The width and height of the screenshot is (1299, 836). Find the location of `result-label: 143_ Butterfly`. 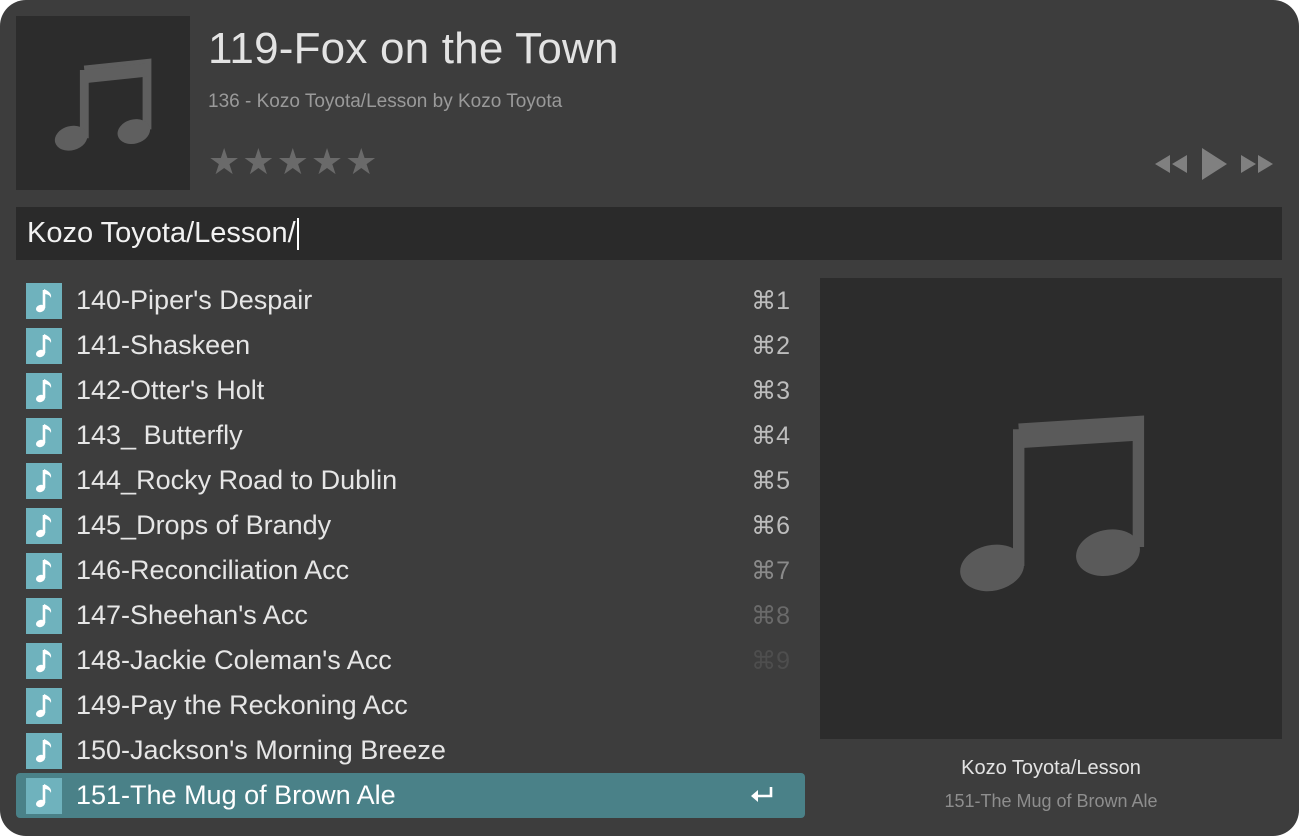

result-label: 143_ Butterfly is located at coordinates (159, 435).